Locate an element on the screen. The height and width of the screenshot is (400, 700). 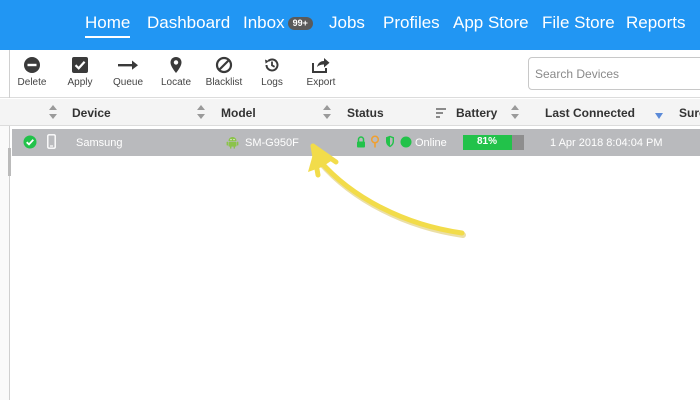
left-rail is located at coordinates (5, 263).